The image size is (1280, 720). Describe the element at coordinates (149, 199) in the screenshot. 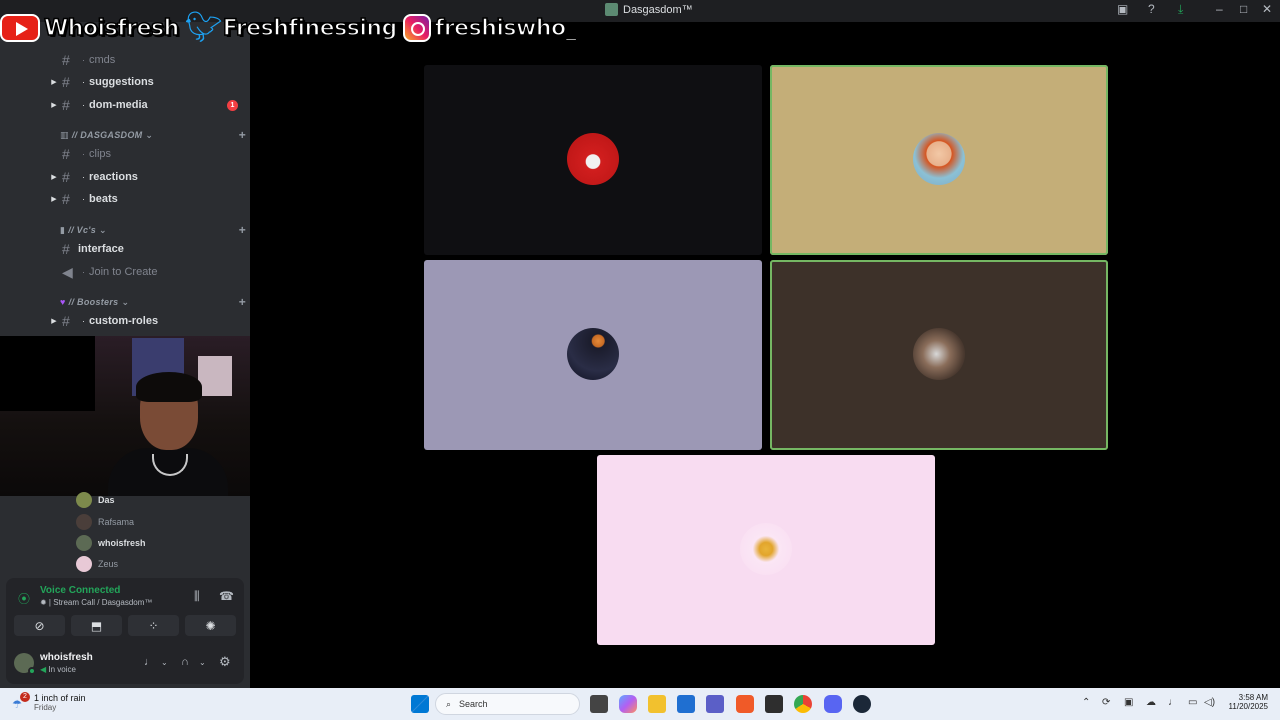

I see `channel-beats: ▶ # · beats` at that location.